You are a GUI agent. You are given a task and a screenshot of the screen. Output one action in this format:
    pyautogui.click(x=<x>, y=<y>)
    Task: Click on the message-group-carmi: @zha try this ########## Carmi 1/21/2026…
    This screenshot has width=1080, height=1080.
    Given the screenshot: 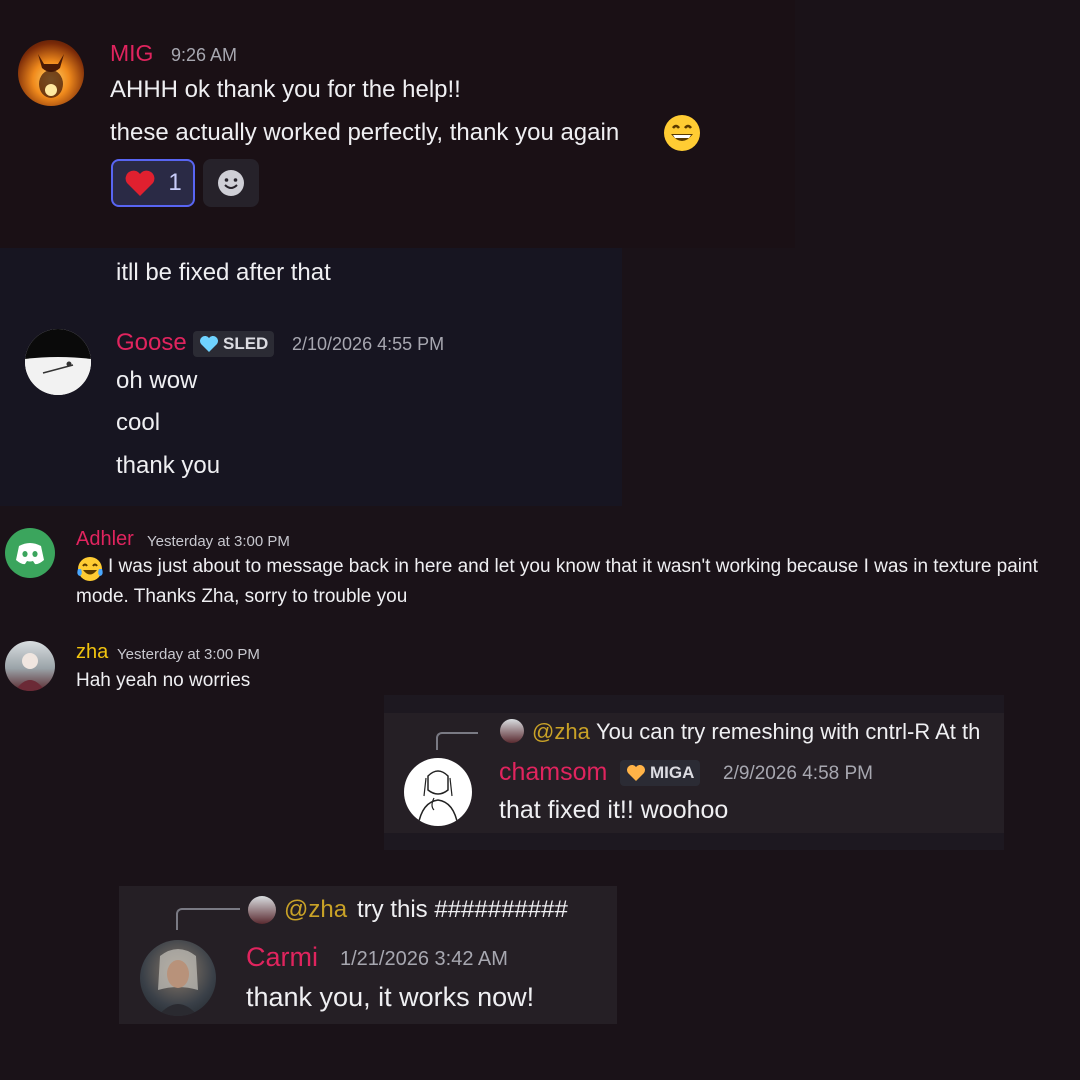 What is the action you would take?
    pyautogui.click(x=368, y=955)
    